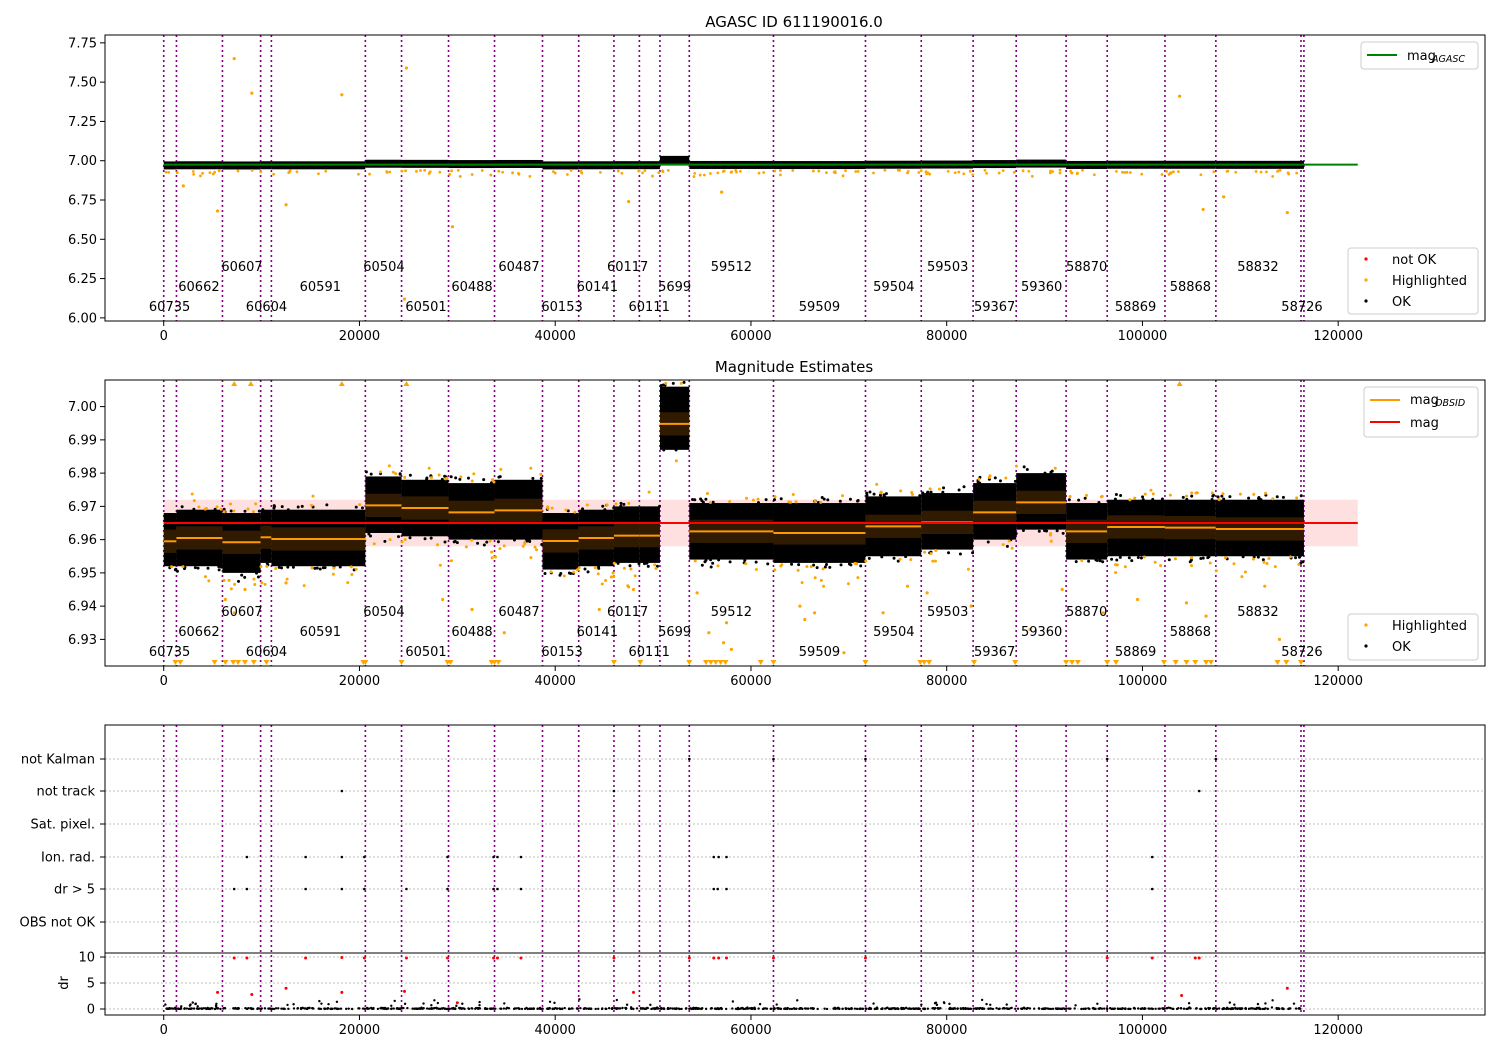 The width and height of the screenshot is (1500, 1050). I want to click on dr-tick-label: 10, so click(86, 958).